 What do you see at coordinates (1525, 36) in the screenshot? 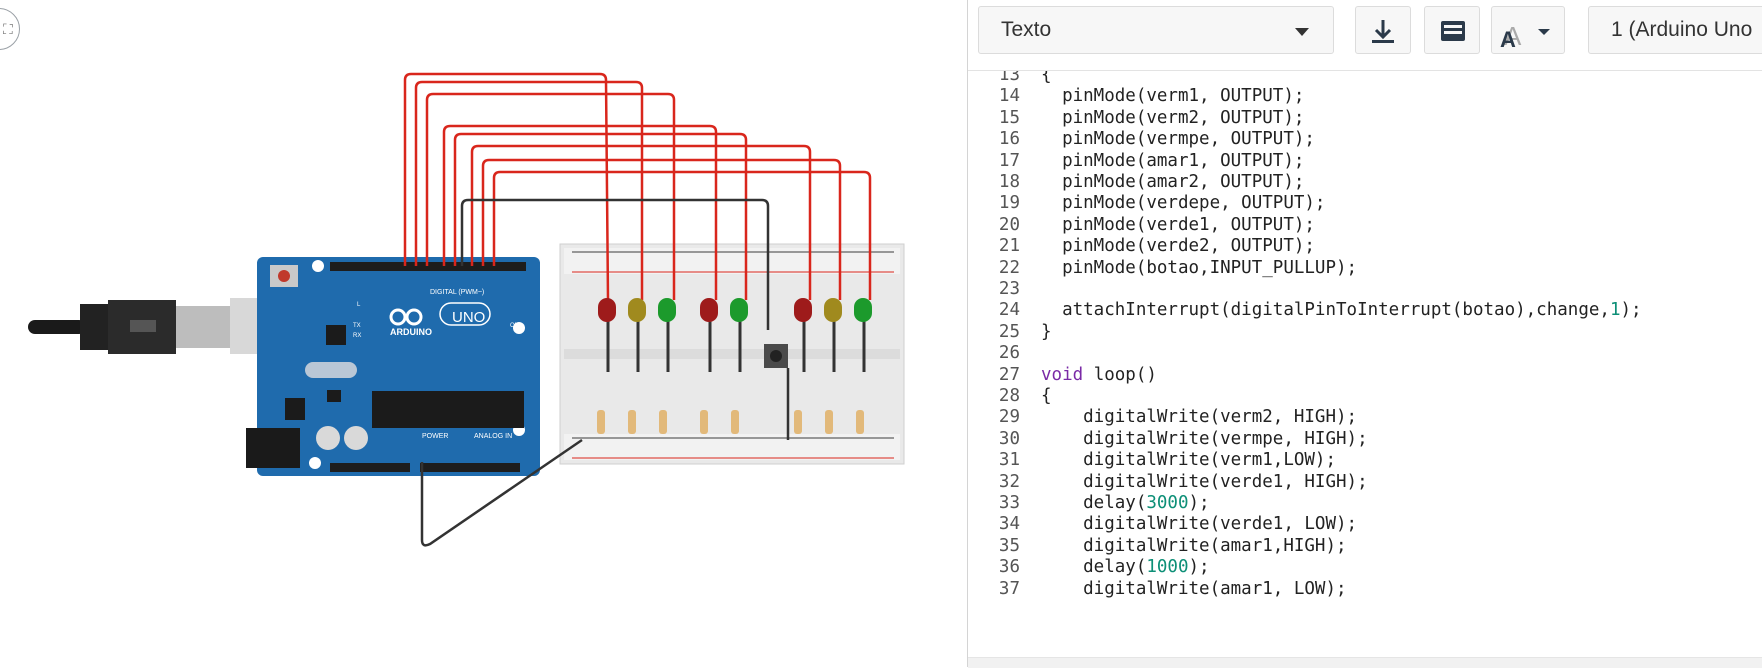
I see `font-size-icon: A A` at bounding box center [1525, 36].